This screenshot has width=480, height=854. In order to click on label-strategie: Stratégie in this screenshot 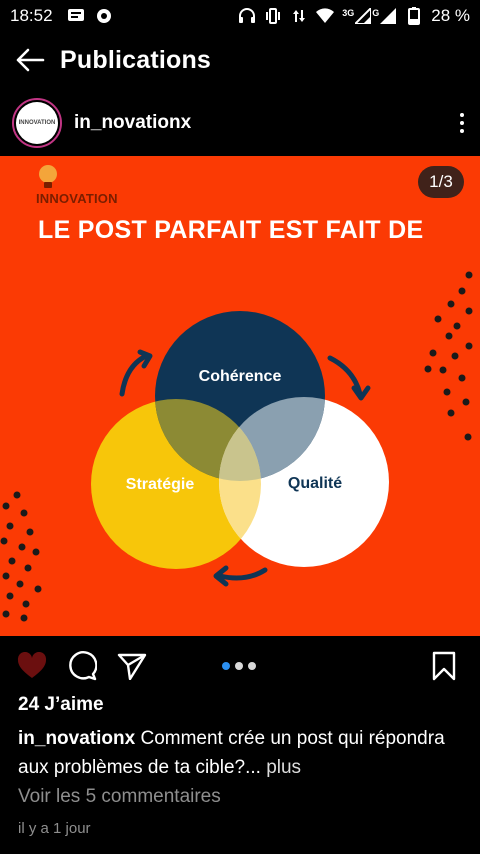, I will do `click(160, 484)`.